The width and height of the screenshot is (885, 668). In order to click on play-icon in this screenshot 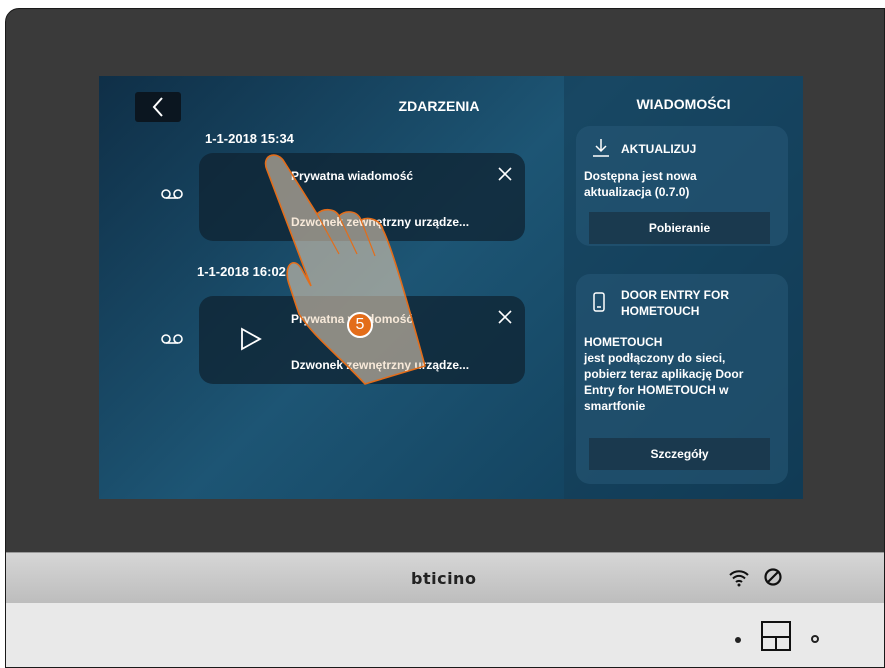, I will do `click(251, 341)`.